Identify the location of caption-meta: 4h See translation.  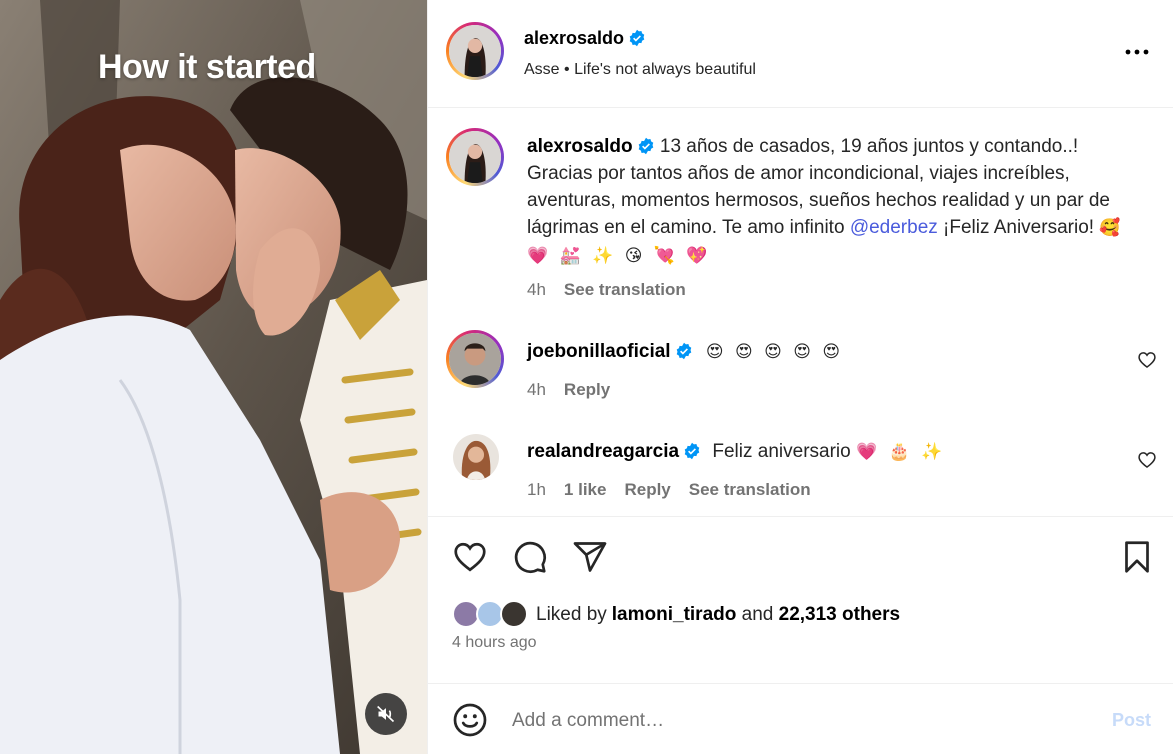
(615, 290).